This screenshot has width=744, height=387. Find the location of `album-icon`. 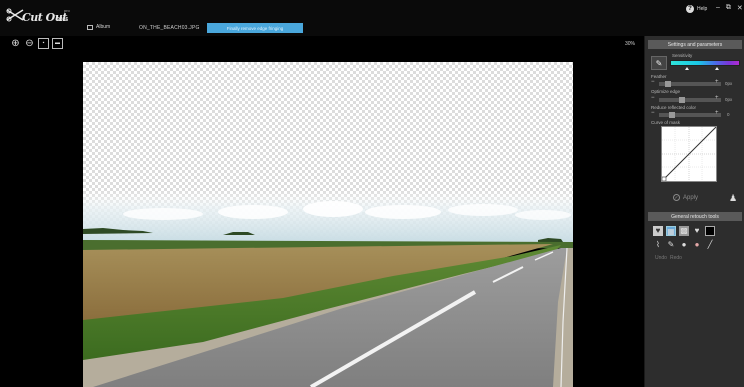

album-icon is located at coordinates (90, 27).